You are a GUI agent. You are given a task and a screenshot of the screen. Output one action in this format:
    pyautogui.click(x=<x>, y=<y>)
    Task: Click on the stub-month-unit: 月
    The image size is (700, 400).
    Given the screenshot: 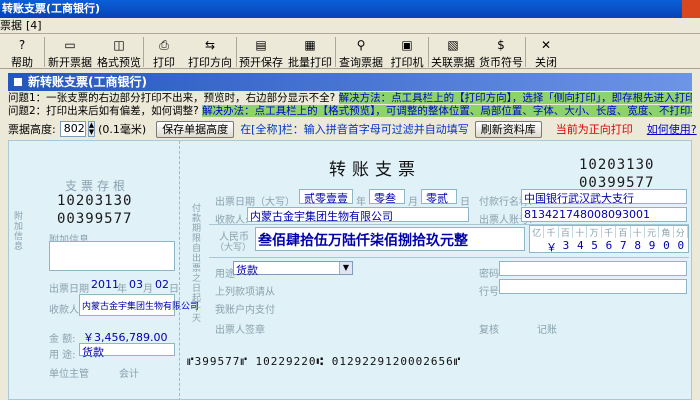 What is the action you would take?
    pyautogui.click(x=148, y=289)
    